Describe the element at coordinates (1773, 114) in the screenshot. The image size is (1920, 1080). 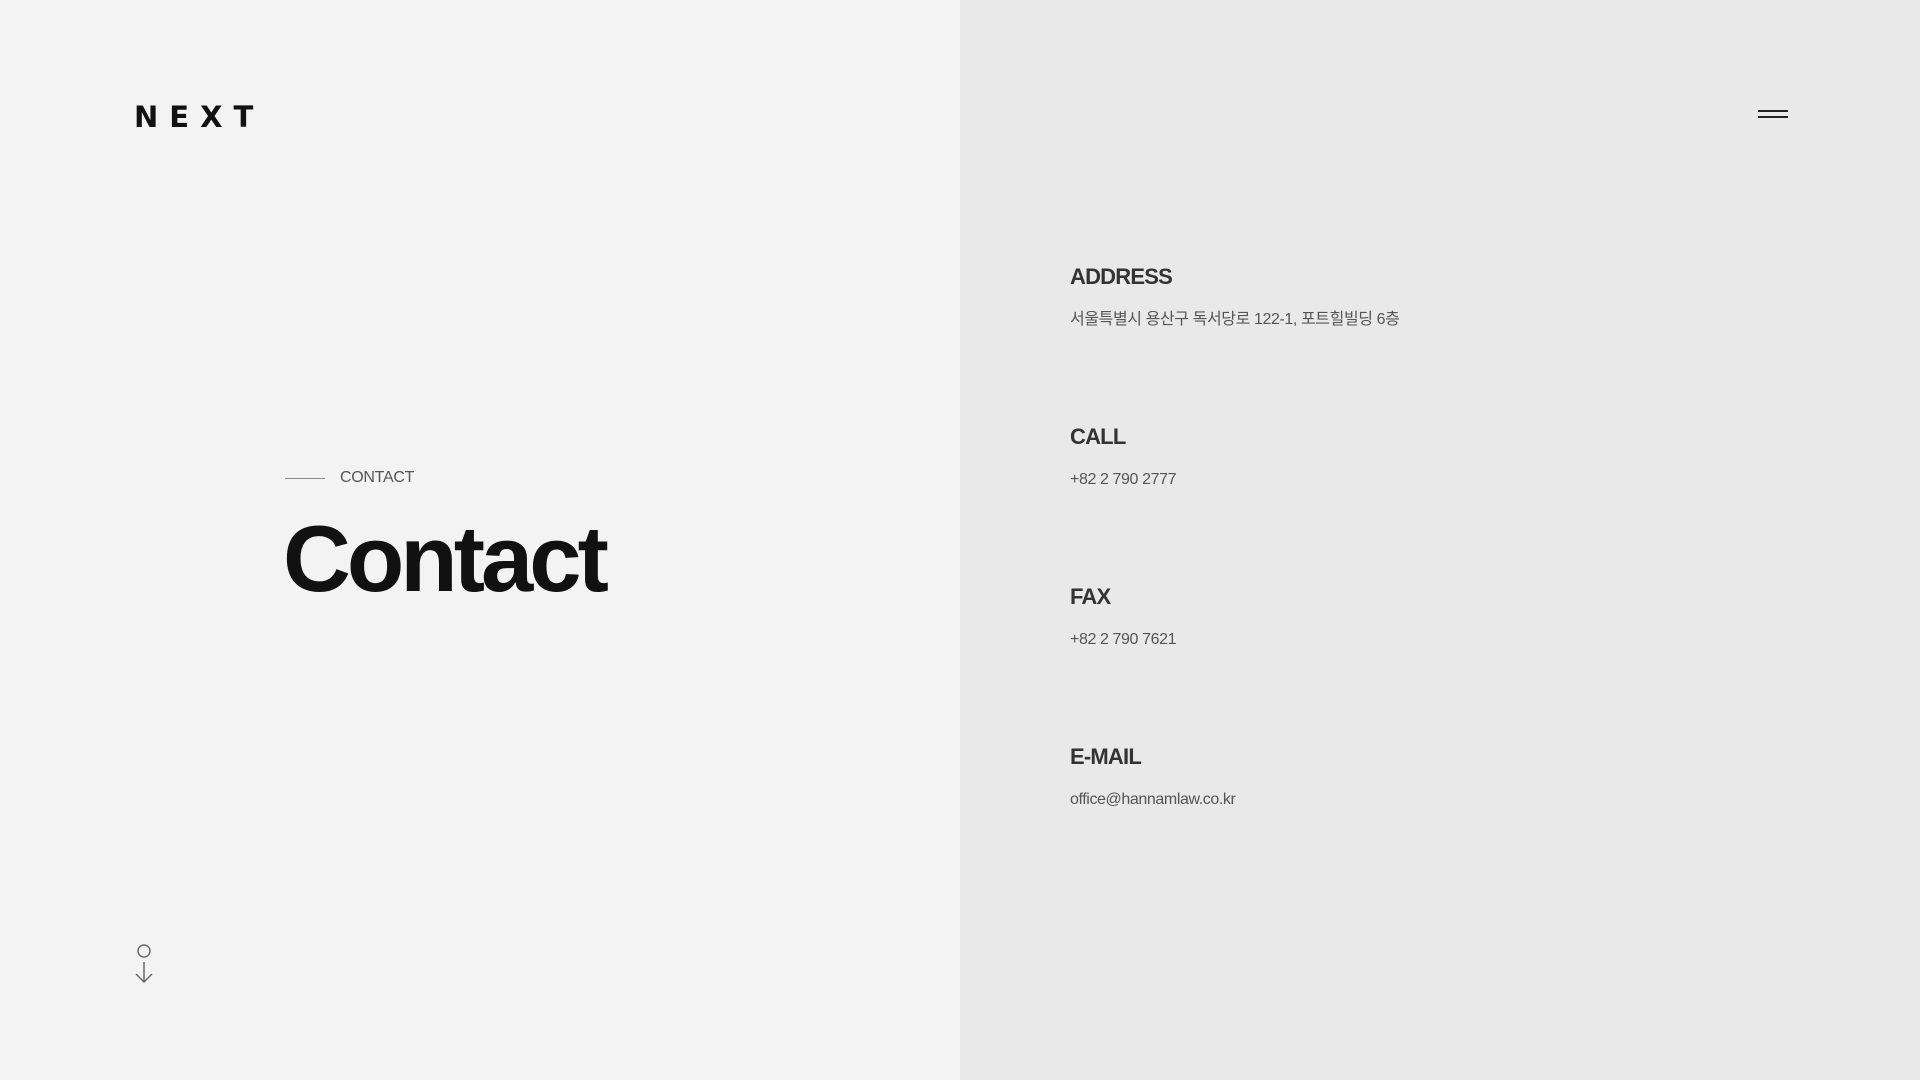
I see `menu-button` at that location.